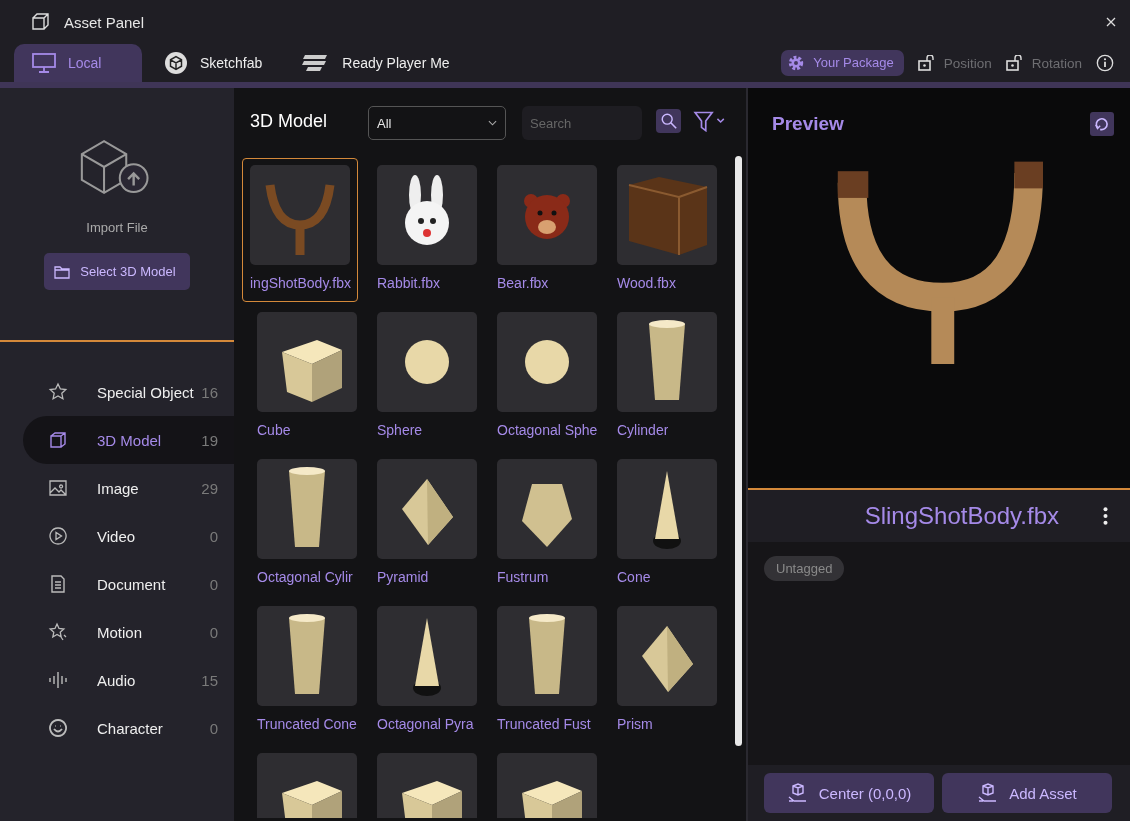  I want to click on motion-icon, so click(58, 632).